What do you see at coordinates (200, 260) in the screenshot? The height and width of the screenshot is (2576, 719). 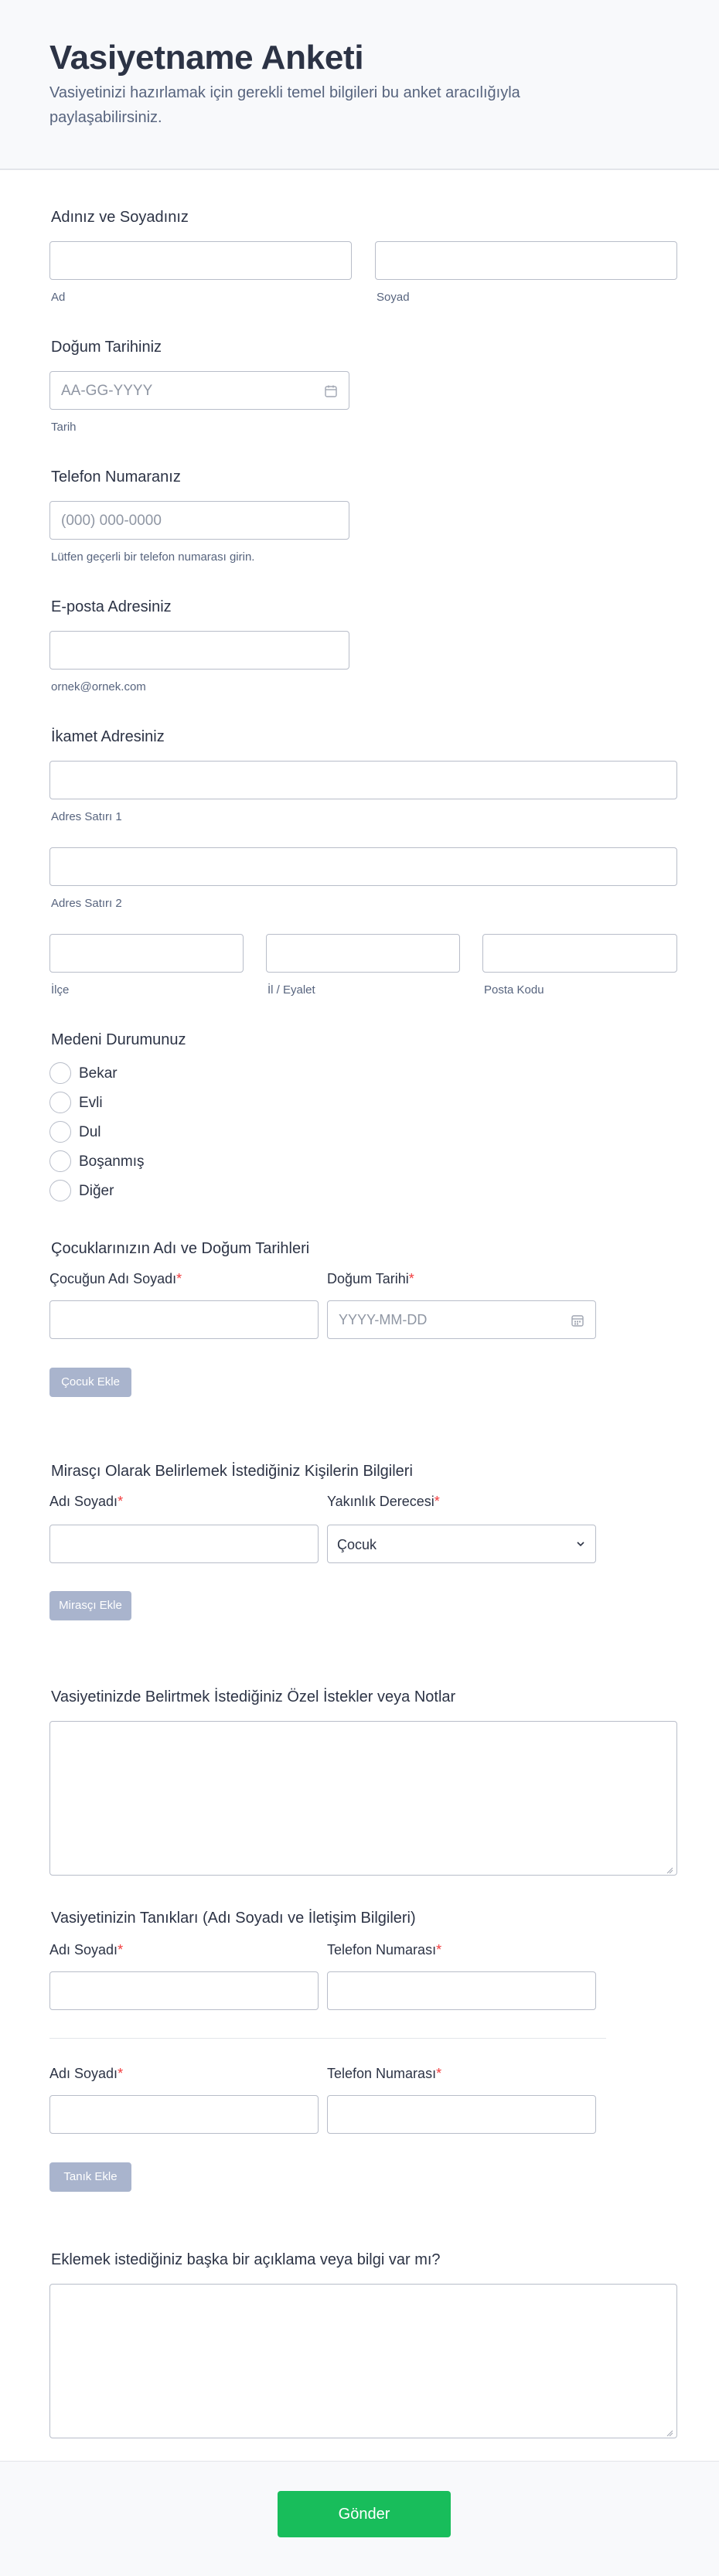 I see `first-name-input` at bounding box center [200, 260].